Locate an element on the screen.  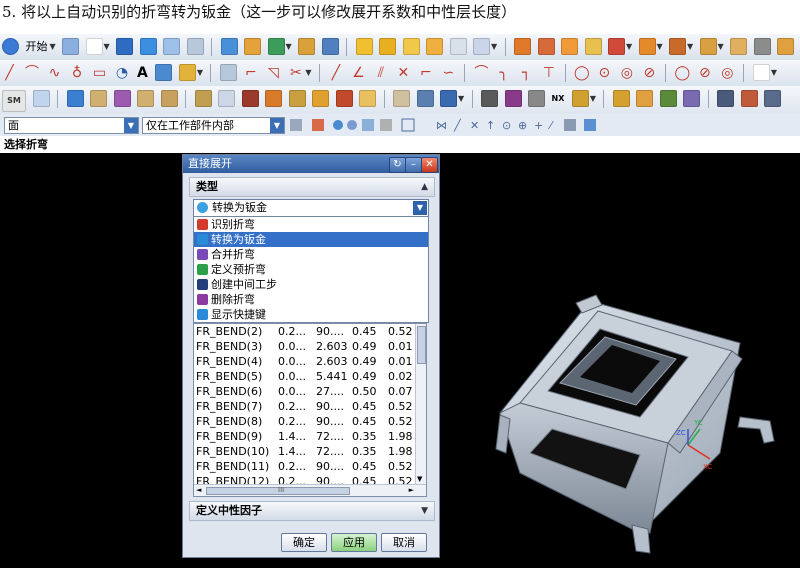
table-row: FR_BEND(5) 0.0... 5.441 0.49 0.02 is located at coordinates (305, 376).